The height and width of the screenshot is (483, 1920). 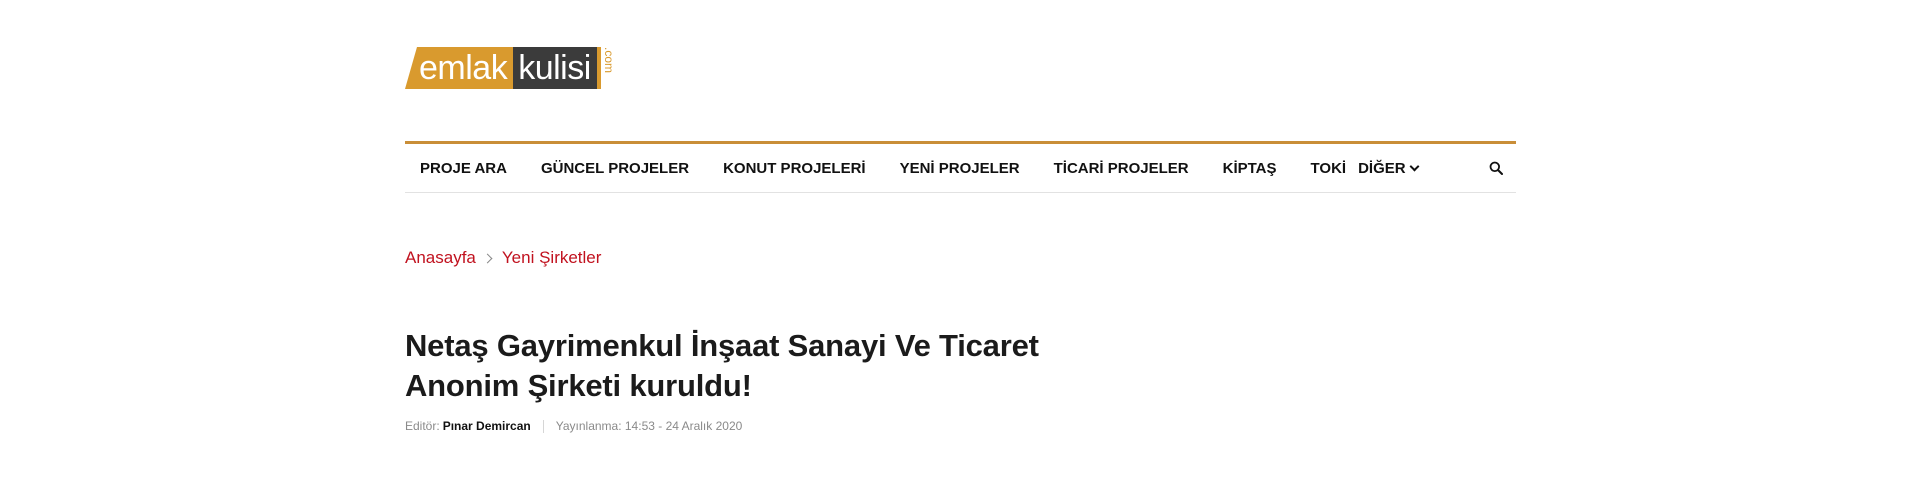 I want to click on breadcrumb: Anasayfa Yeni Şirketler, so click(x=503, y=258).